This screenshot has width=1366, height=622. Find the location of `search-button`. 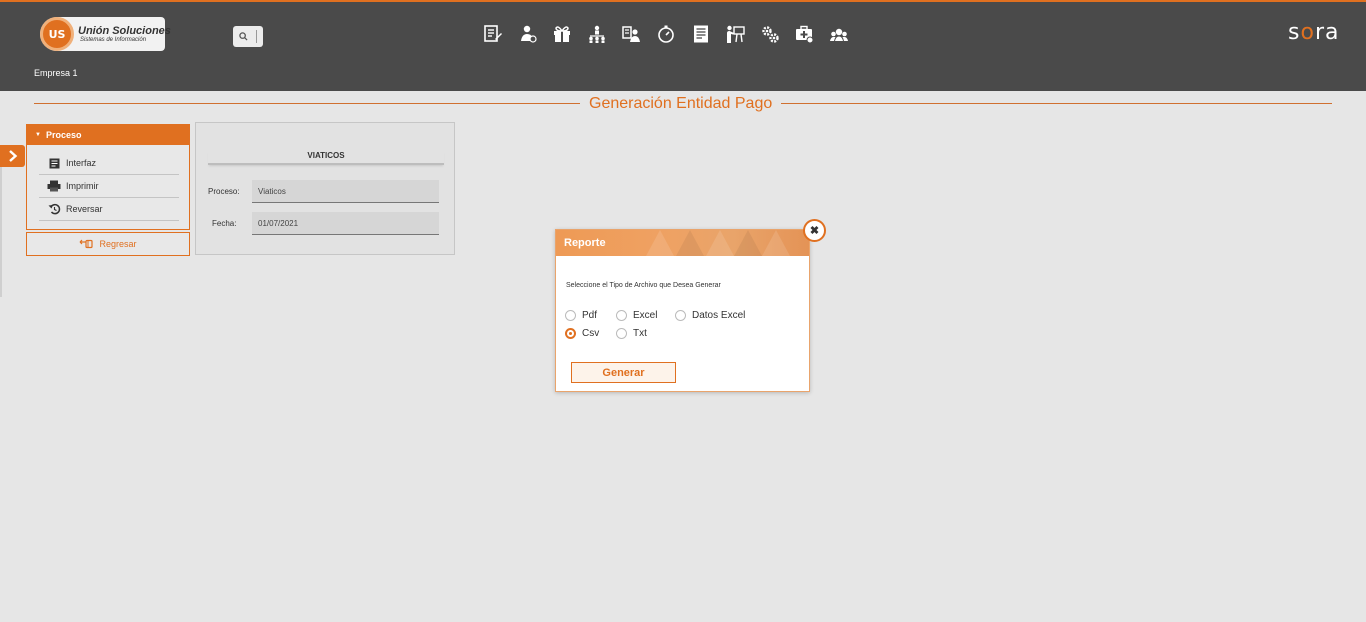

search-button is located at coordinates (248, 36).